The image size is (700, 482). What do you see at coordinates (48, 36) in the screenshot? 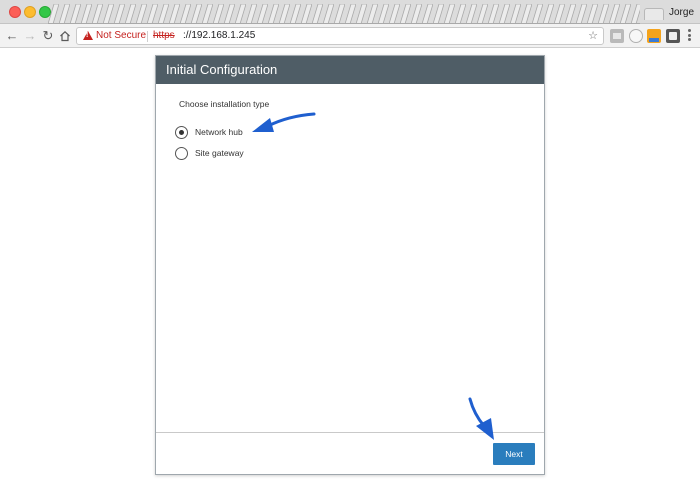
I see `reload-icon: ↻` at bounding box center [48, 36].